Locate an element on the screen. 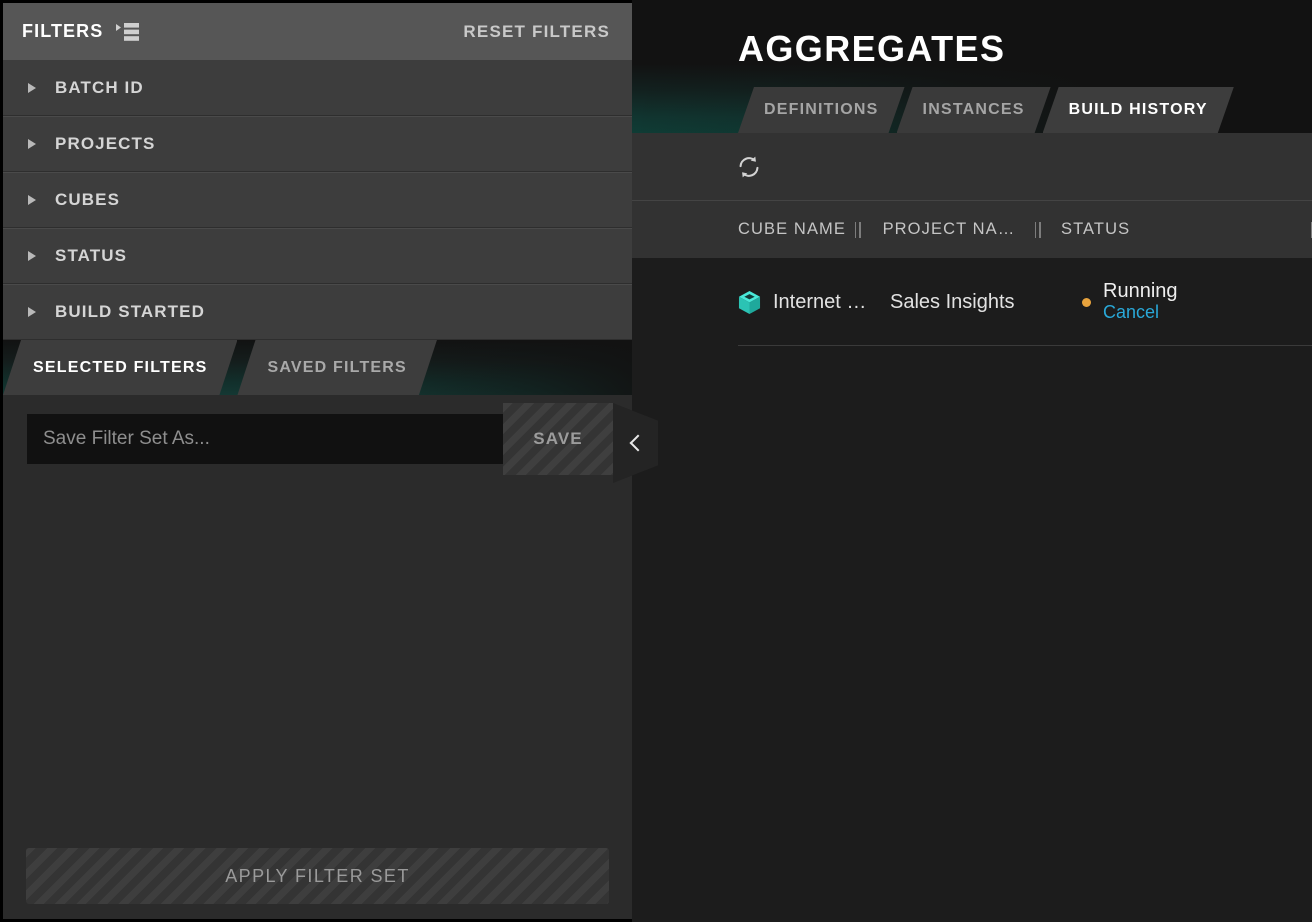  filters-header: FILTERS RESET FILTERS is located at coordinates (317, 31).